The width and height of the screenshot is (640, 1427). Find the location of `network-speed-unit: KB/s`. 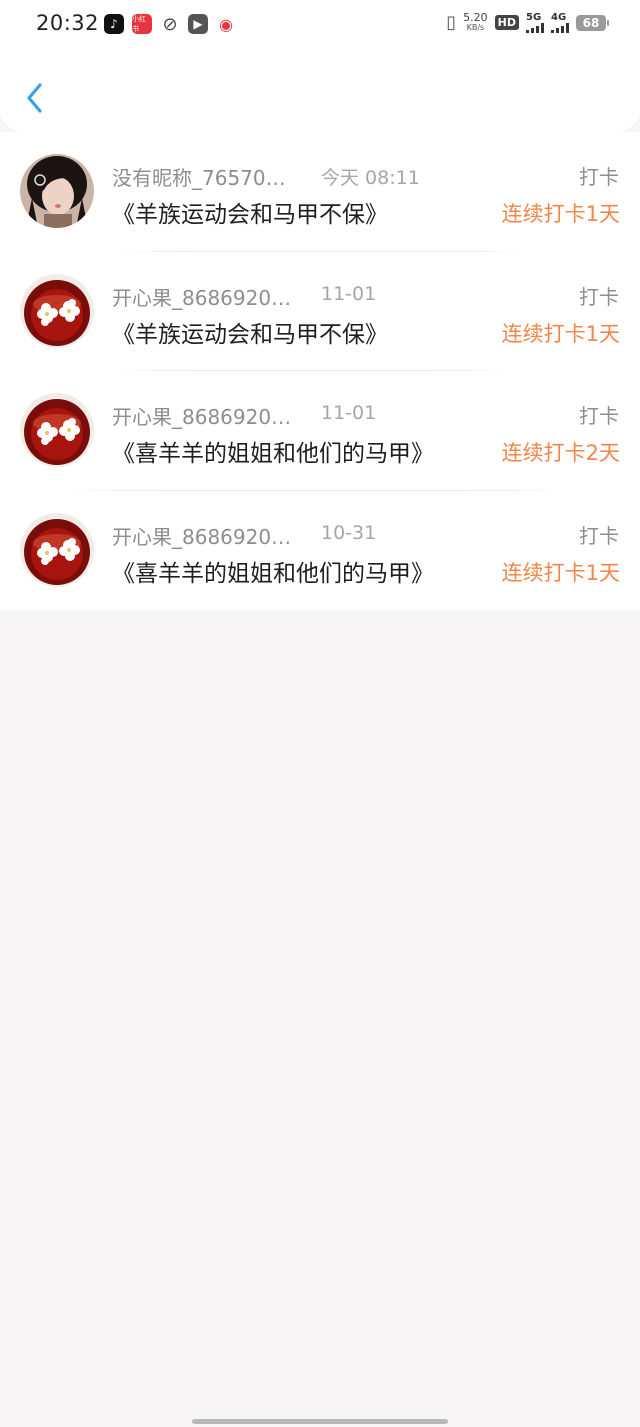

network-speed-unit: KB/s is located at coordinates (475, 27).